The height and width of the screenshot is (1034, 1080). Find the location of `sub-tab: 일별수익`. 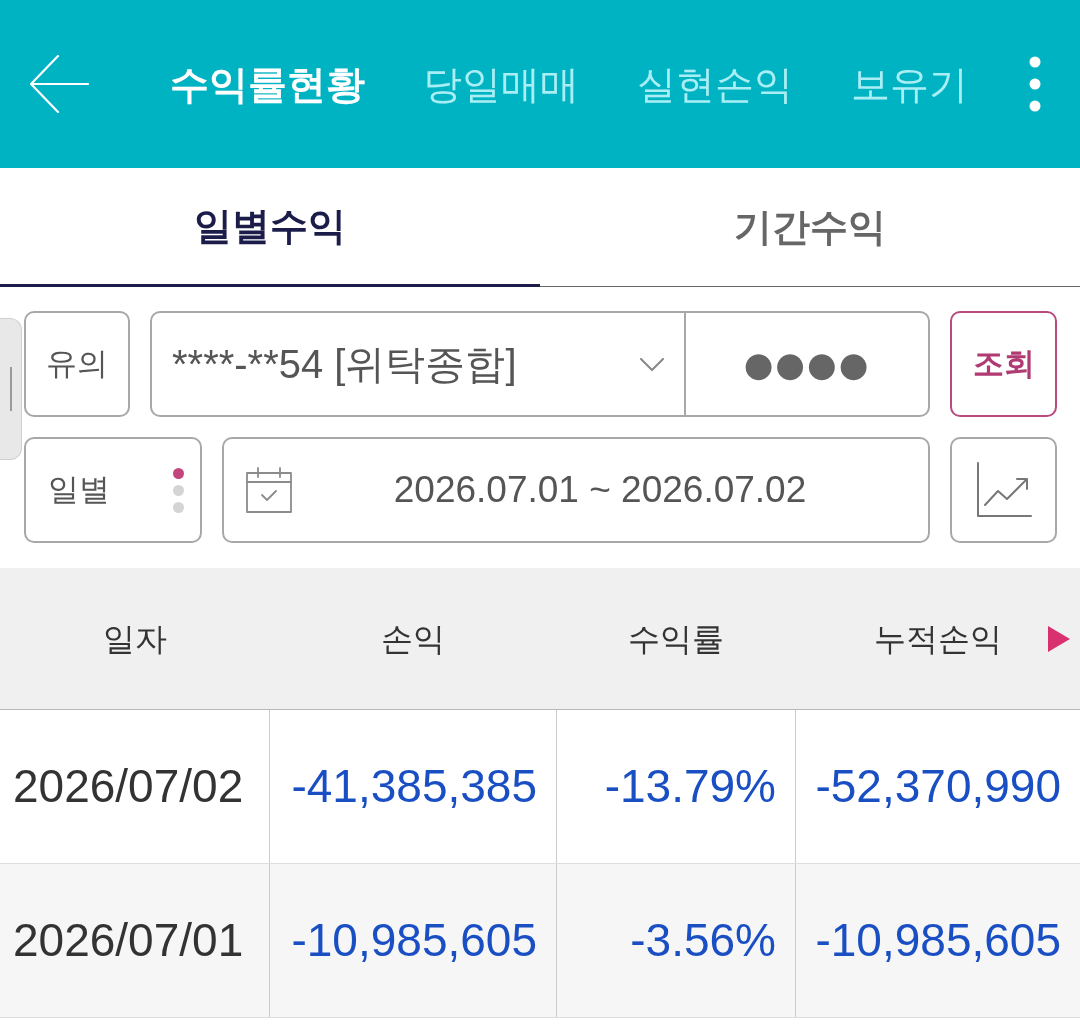

sub-tab: 일별수익 is located at coordinates (270, 227).